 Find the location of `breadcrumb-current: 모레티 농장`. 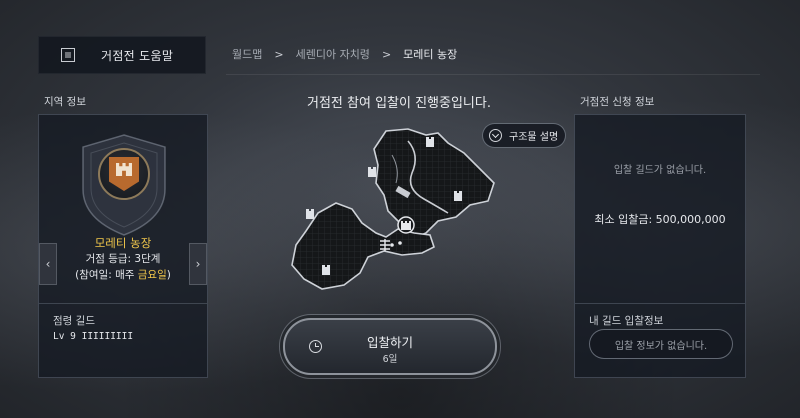

breadcrumb-current: 모레티 농장 is located at coordinates (430, 54).